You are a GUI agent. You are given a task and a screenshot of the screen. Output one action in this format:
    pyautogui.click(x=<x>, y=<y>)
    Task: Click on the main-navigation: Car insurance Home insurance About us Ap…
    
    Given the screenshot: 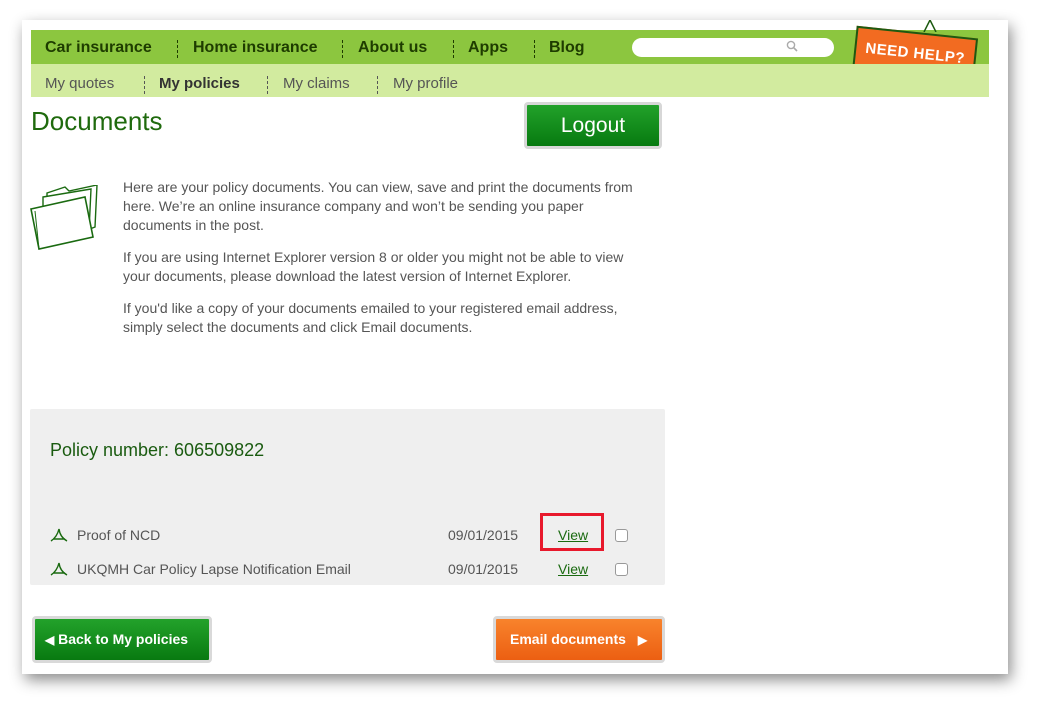 What is the action you would take?
    pyautogui.click(x=510, y=47)
    